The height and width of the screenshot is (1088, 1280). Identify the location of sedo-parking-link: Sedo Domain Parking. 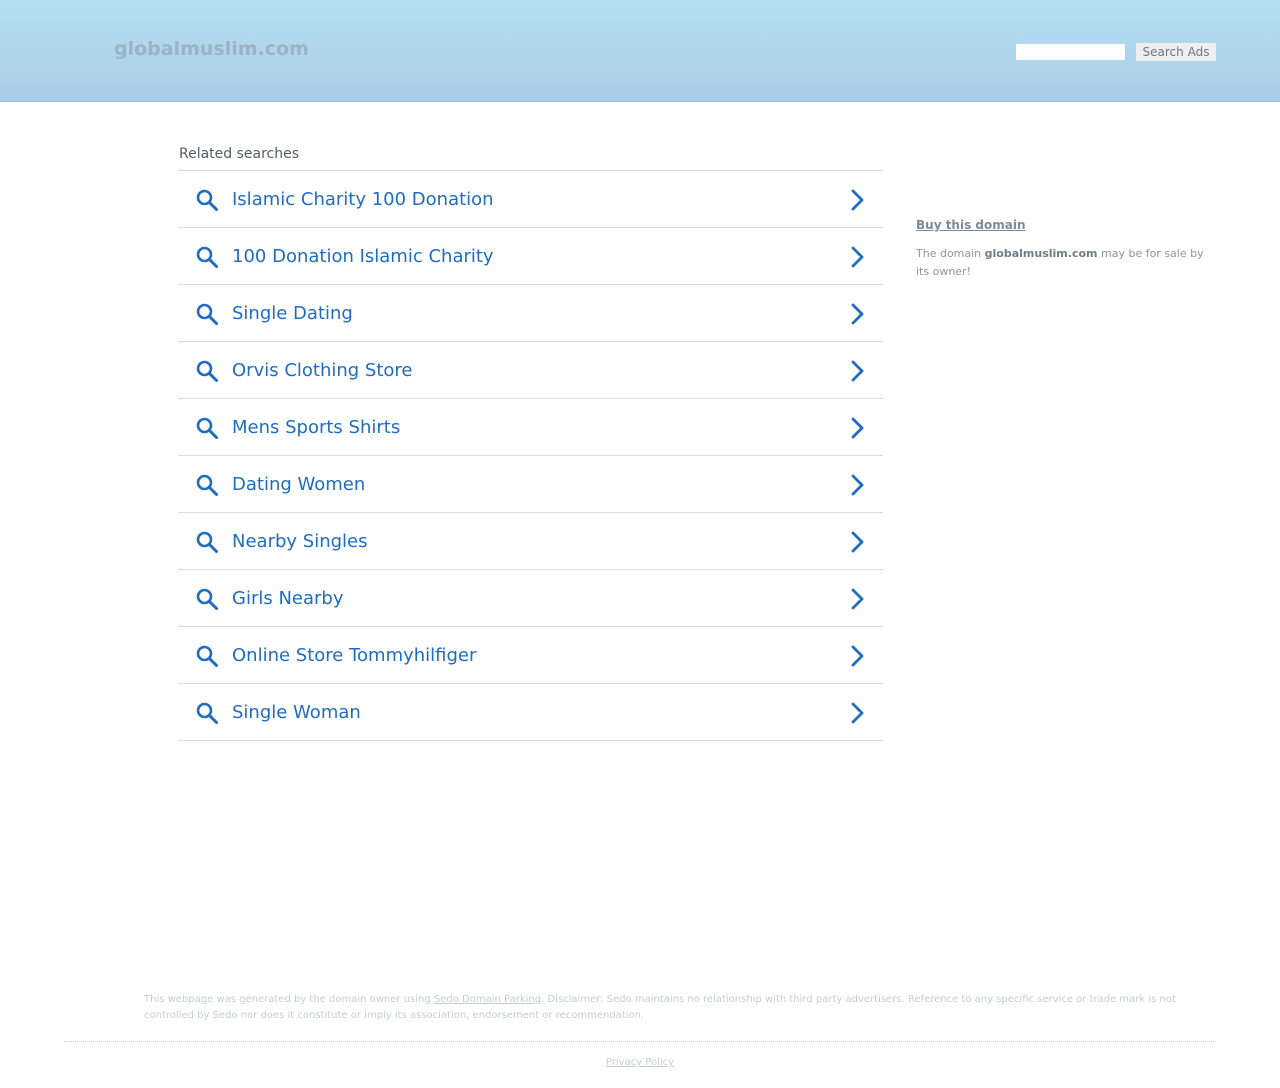
(487, 999).